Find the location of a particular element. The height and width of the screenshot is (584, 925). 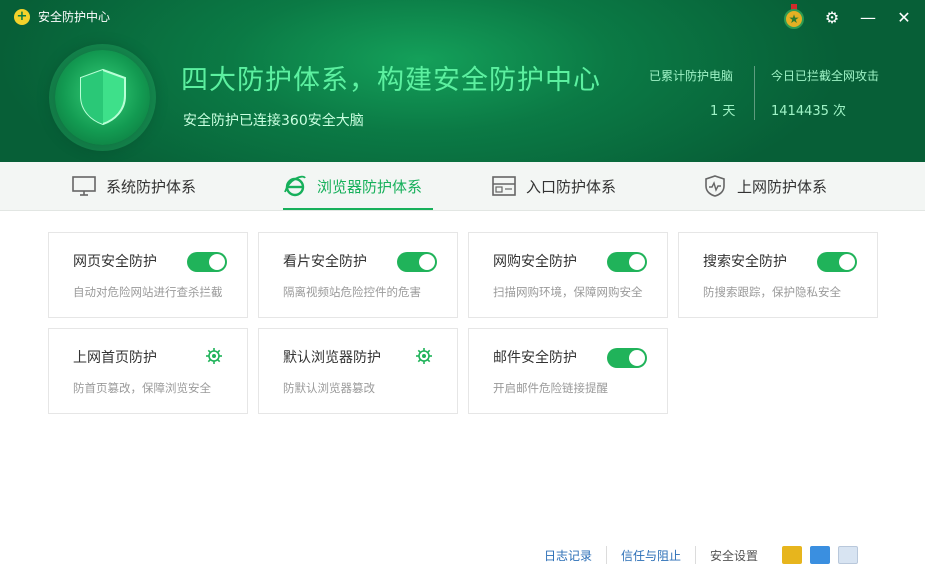

card-homepage-protection: 上网首页防护 防首页篡改，保障浏览安全 is located at coordinates (148, 371).